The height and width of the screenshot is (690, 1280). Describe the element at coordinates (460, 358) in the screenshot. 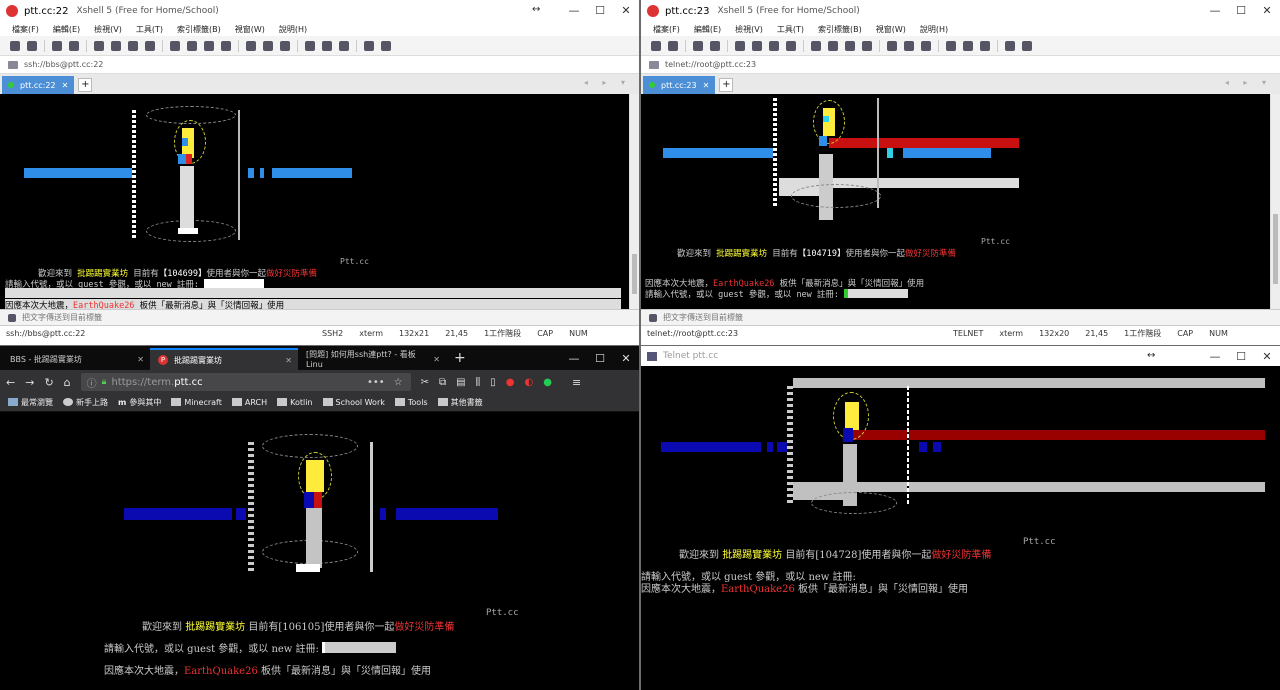

I see `new-tab-button: +` at that location.